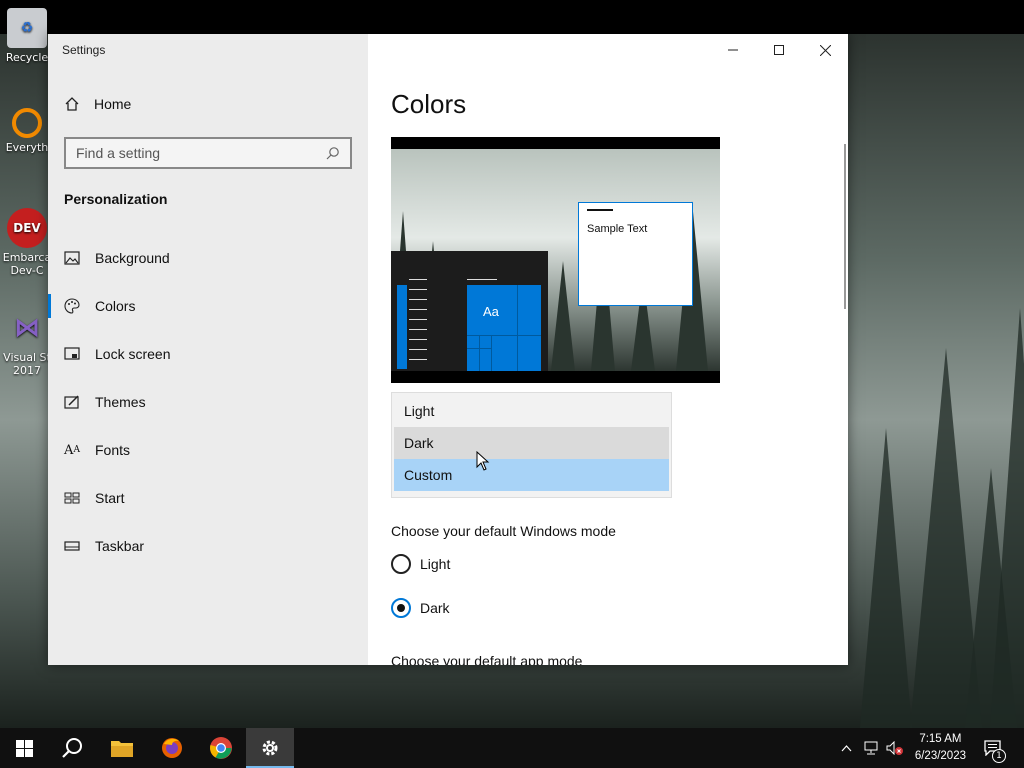 This screenshot has height=768, width=1024. Describe the element at coordinates (27, 28) in the screenshot. I see `recycle-bin-icon: ♻` at that location.